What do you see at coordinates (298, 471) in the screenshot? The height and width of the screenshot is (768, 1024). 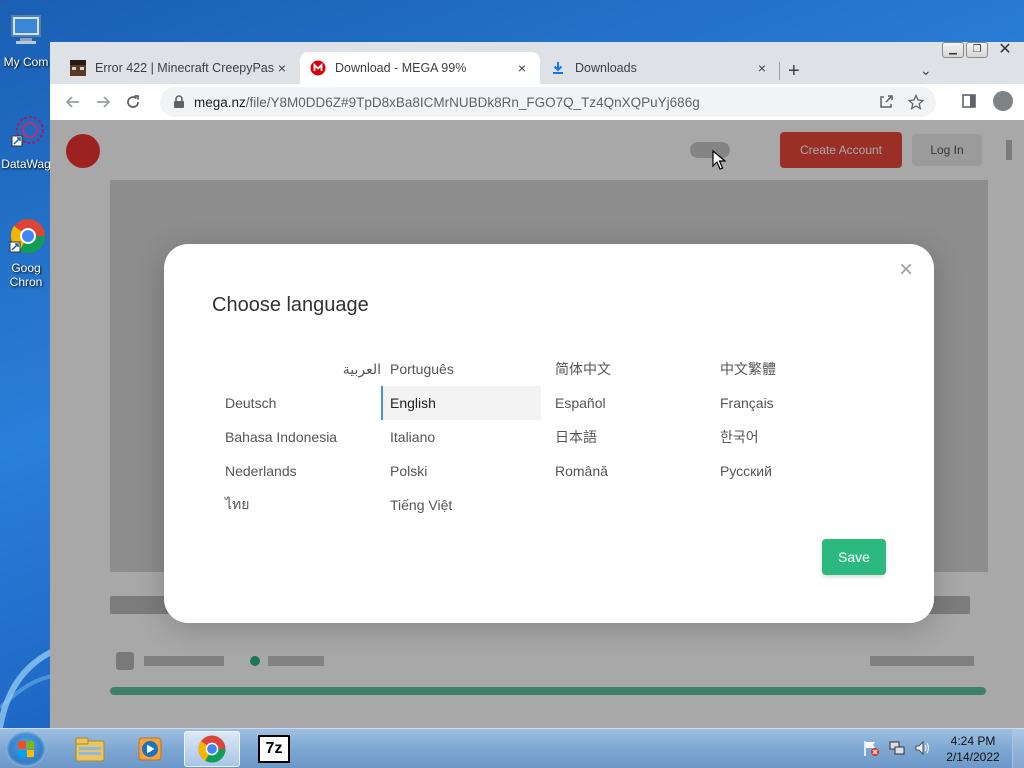 I see `language-option-dutch: Nederlands` at bounding box center [298, 471].